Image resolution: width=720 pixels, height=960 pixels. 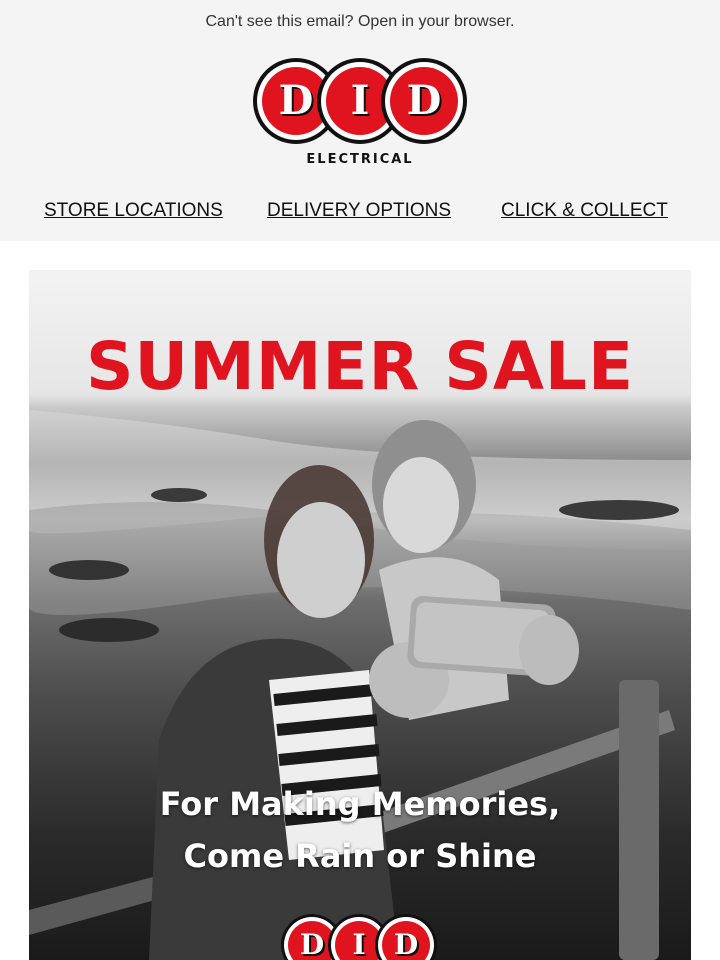 I want to click on nav-delivery-options: DELIVERY OPTIONS, so click(x=359, y=211).